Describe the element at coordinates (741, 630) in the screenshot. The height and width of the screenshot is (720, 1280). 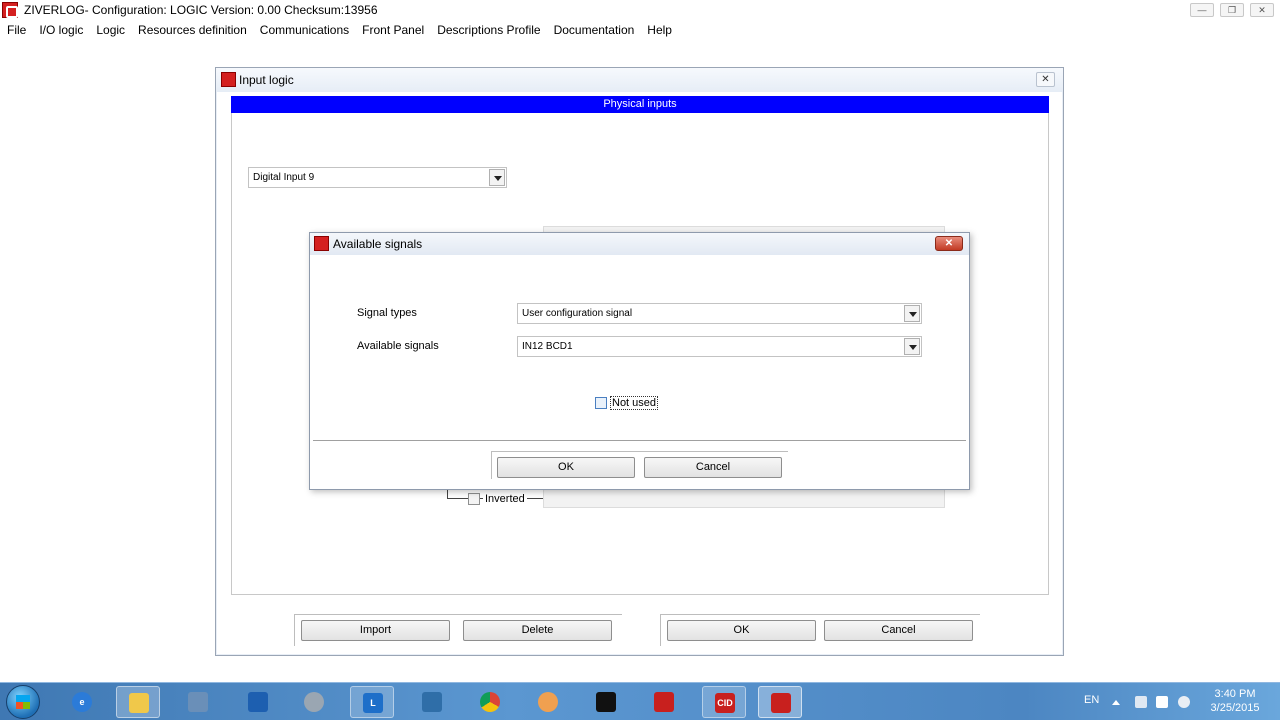
I see `ok-button: OK` at that location.